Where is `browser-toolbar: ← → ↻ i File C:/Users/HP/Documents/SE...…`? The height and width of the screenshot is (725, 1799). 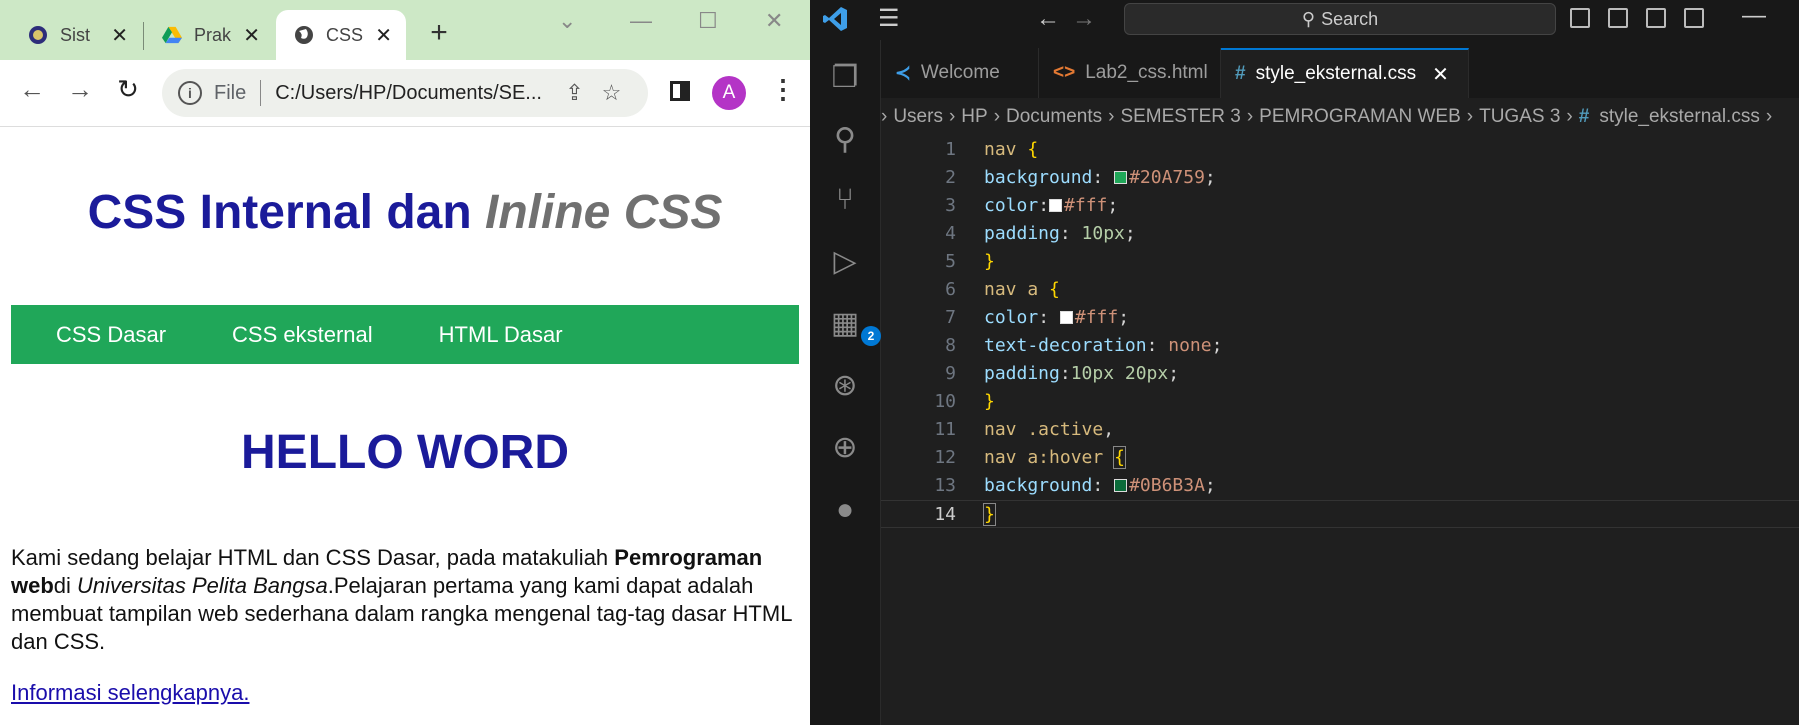 browser-toolbar: ← → ↻ i File C:/Users/HP/Documents/SE...… is located at coordinates (405, 93).